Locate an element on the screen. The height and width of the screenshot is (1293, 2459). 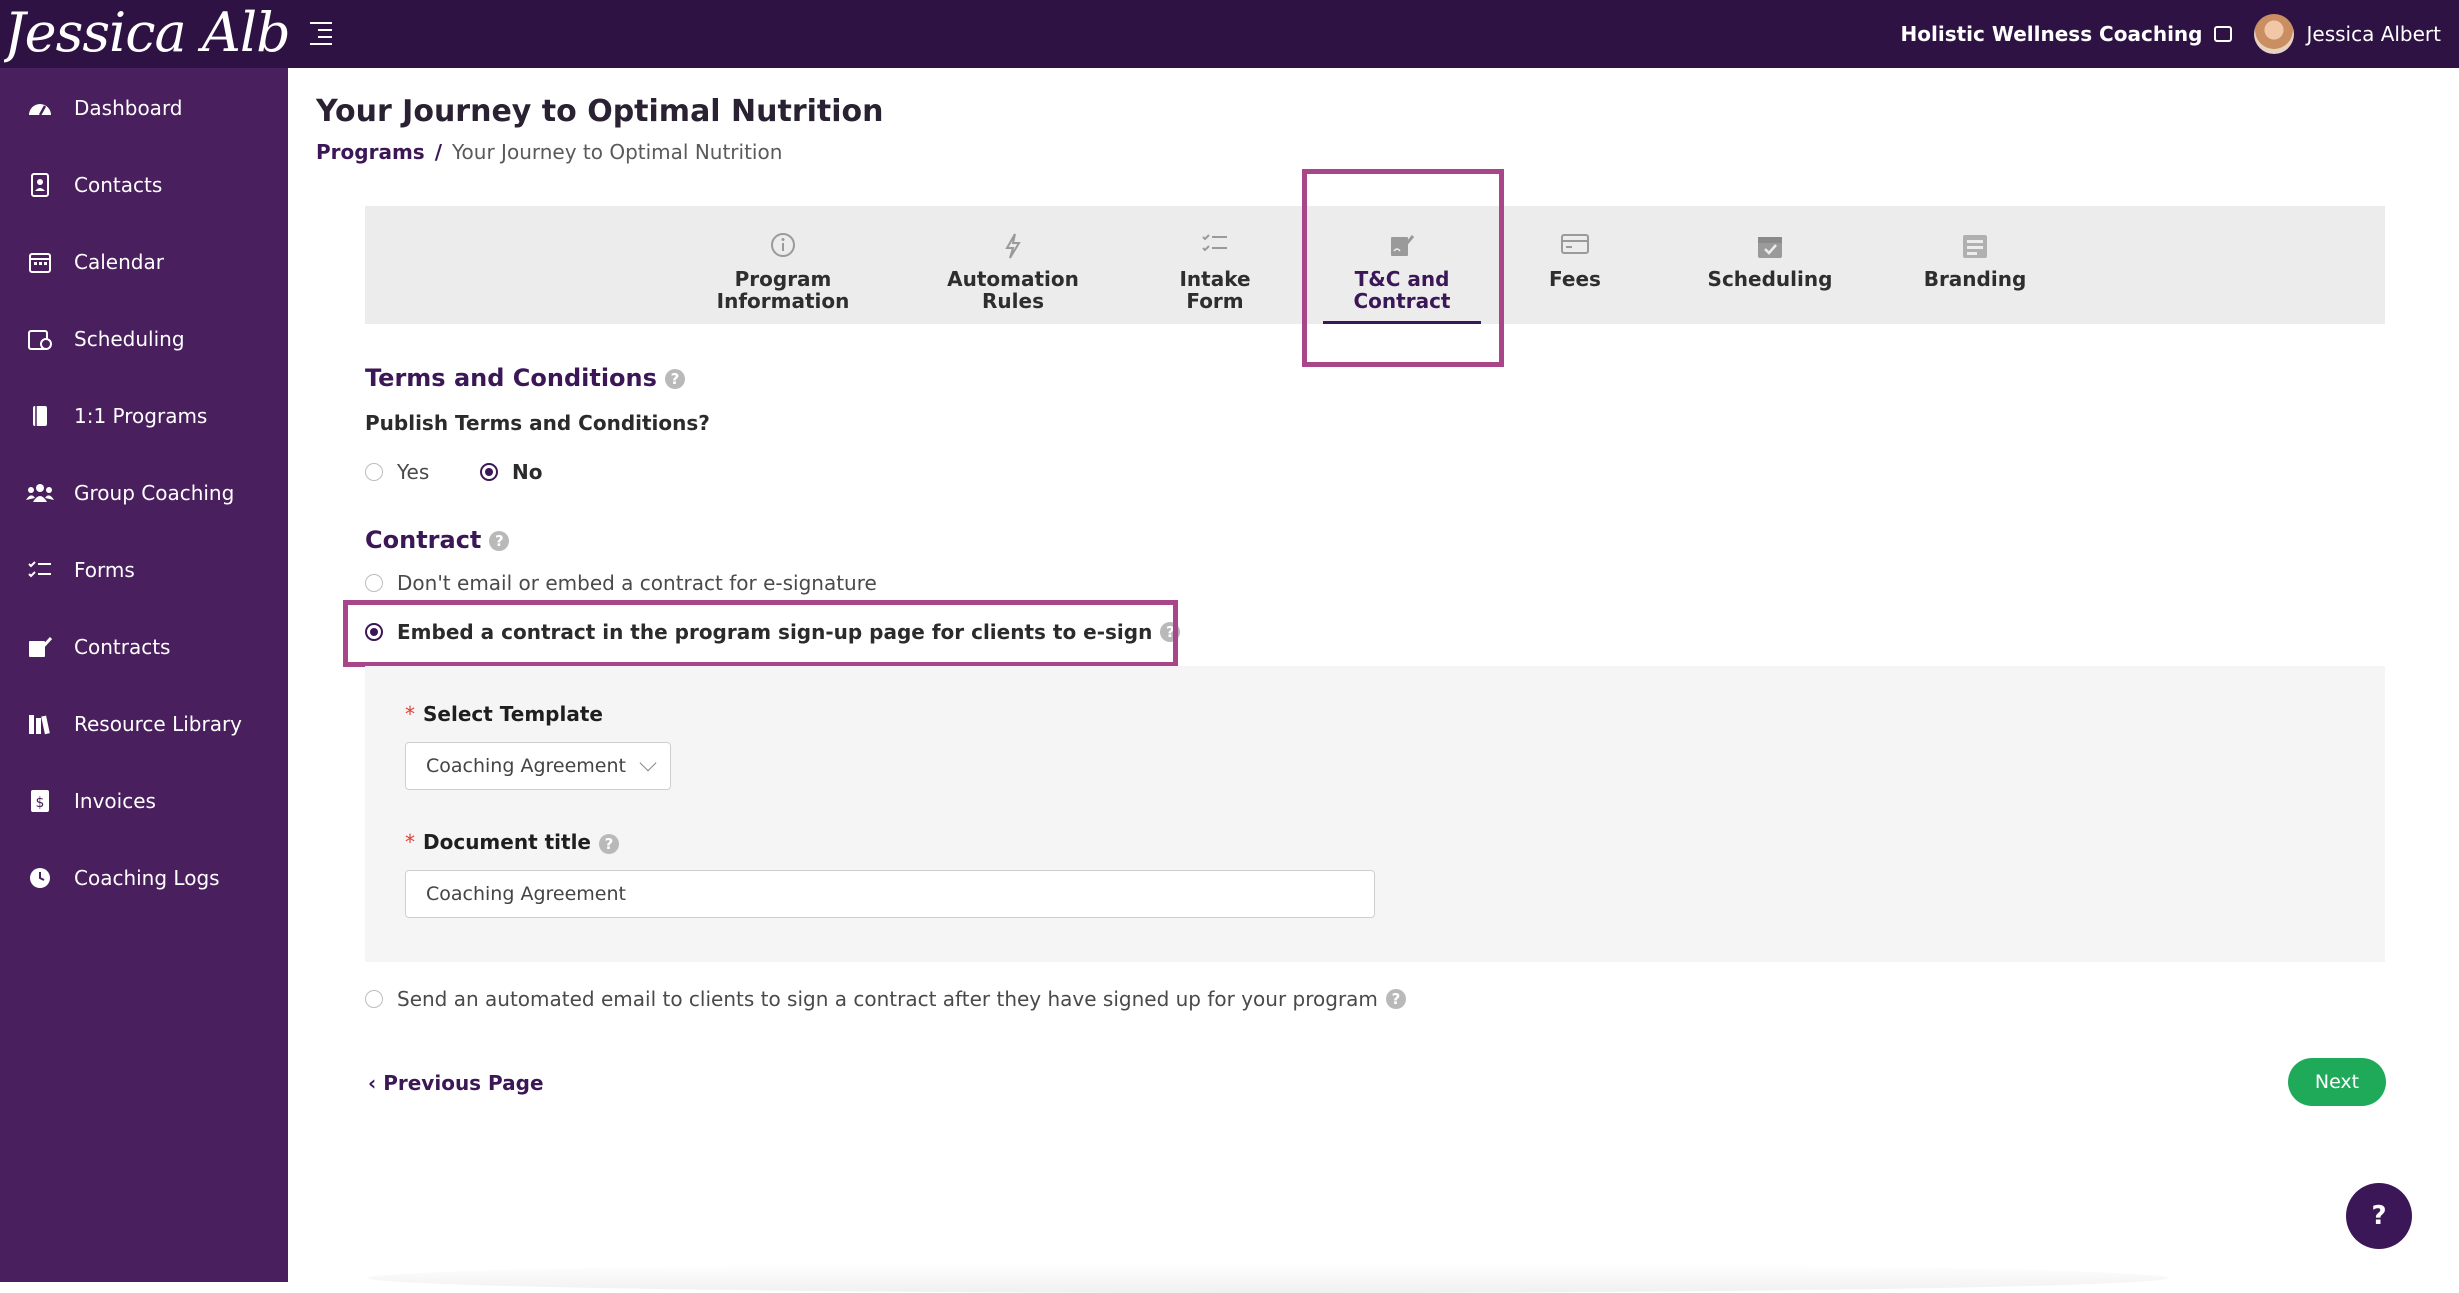
sidebar-item-scheduling: Scheduling is located at coordinates (144, 339).